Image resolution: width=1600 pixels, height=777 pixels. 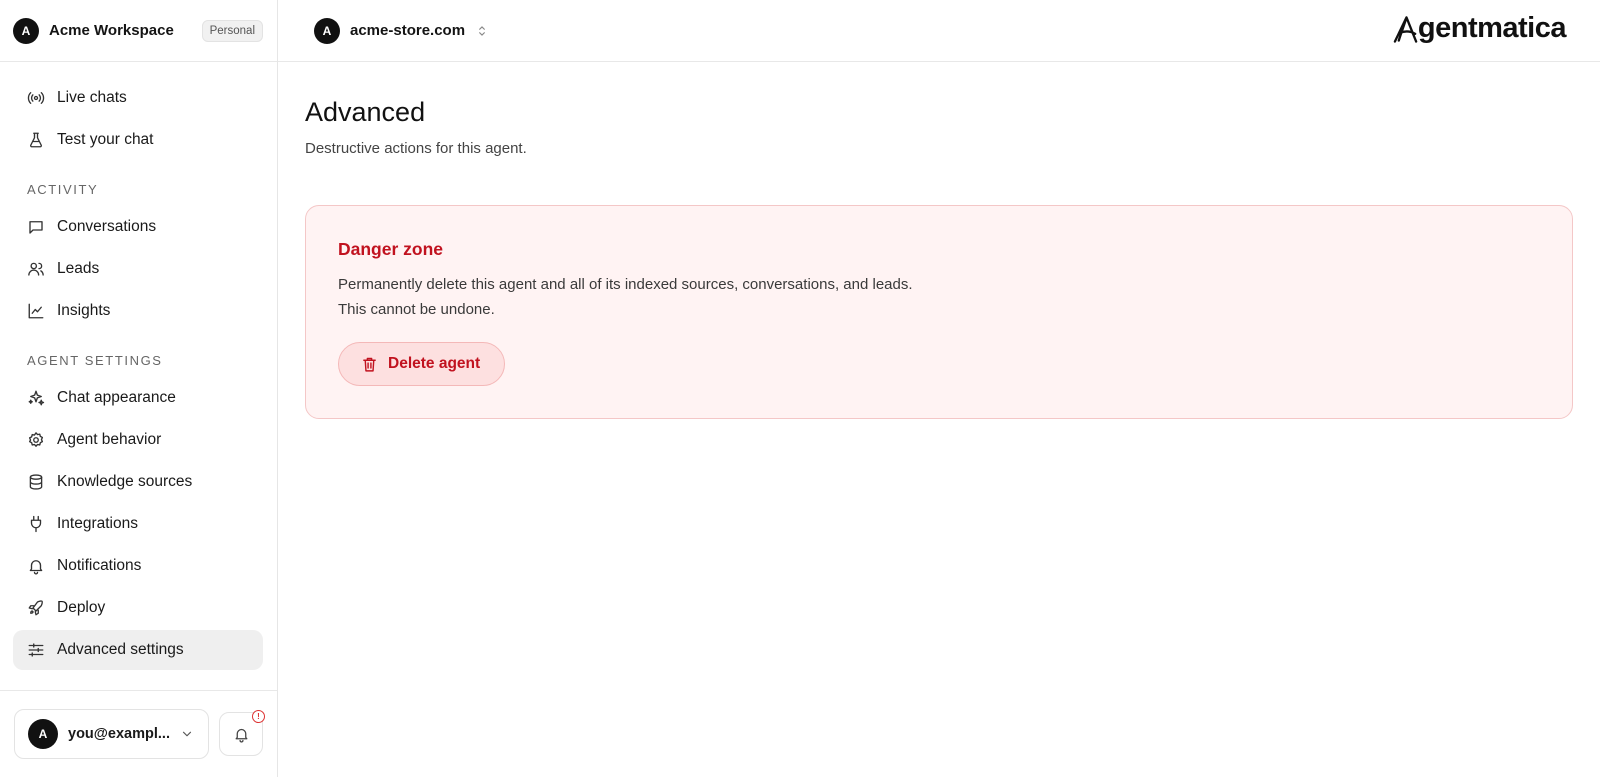 I want to click on sidebar-item-live-chats: Live chats, so click(x=138, y=98).